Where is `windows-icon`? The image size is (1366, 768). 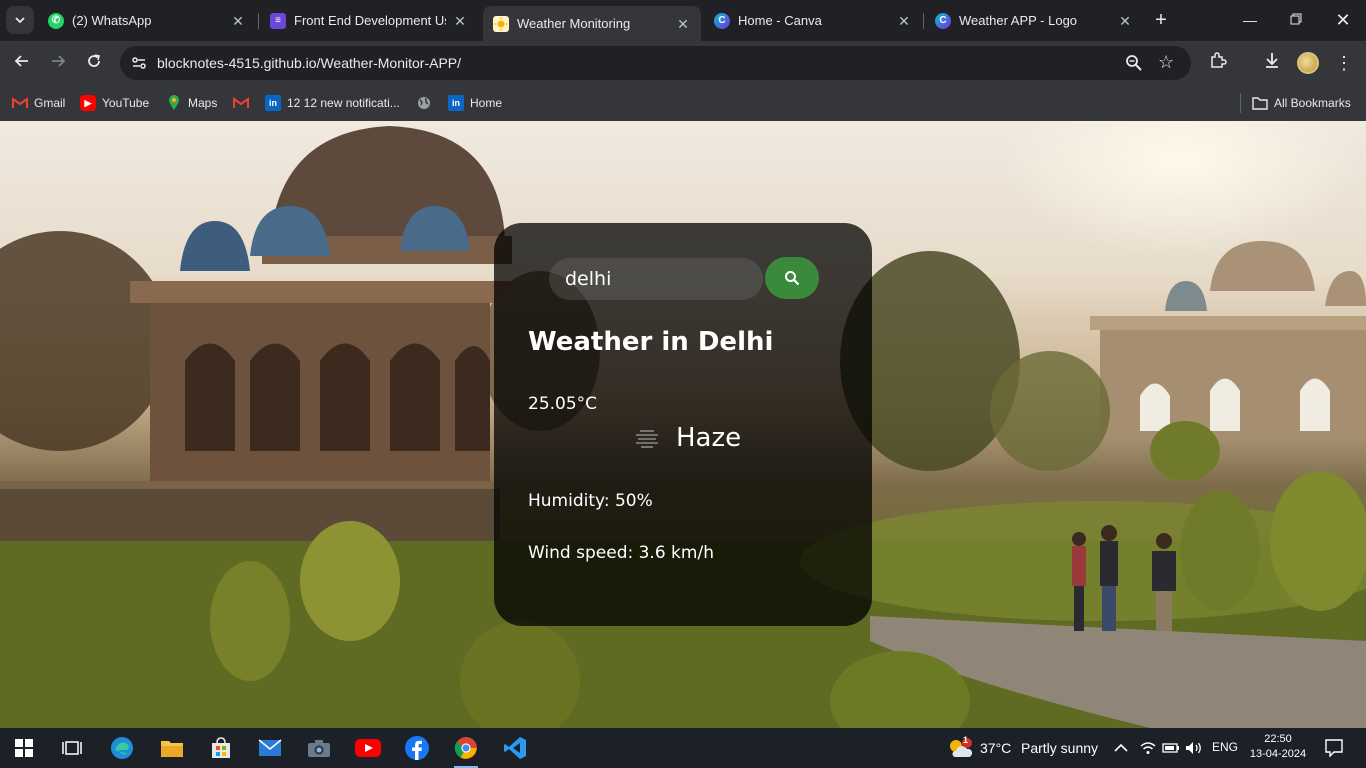 windows-icon is located at coordinates (24, 748).